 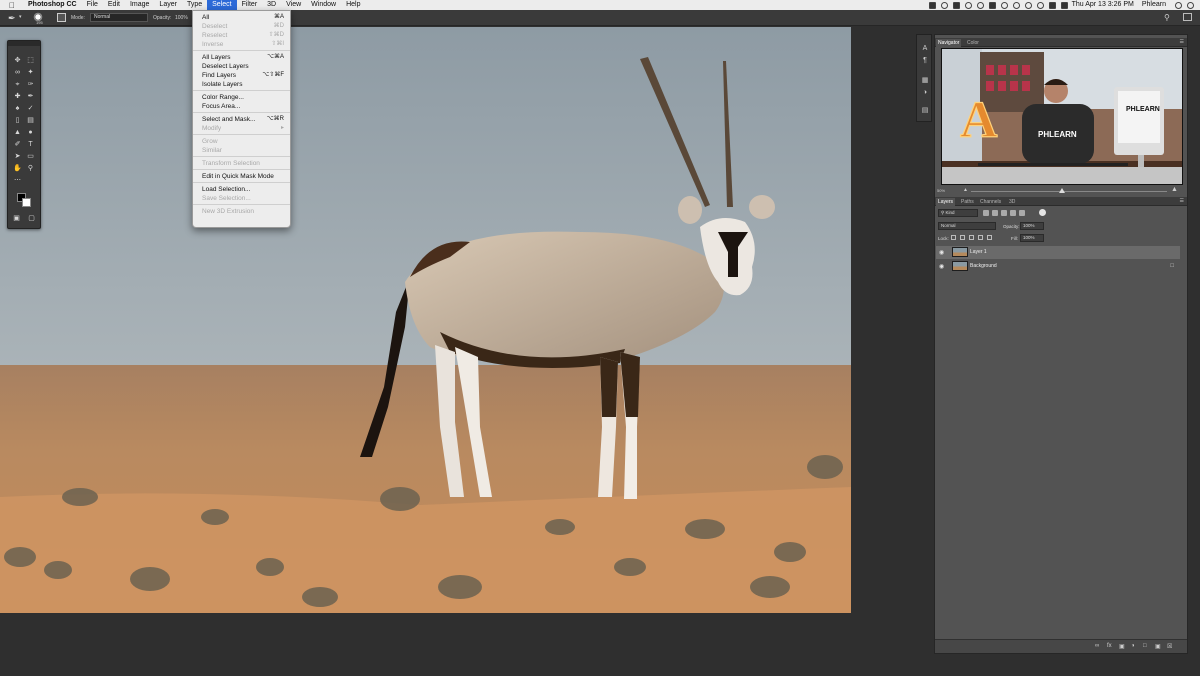 I want to click on menu-item-transform-selection: Transform Selection, so click(x=241, y=163).